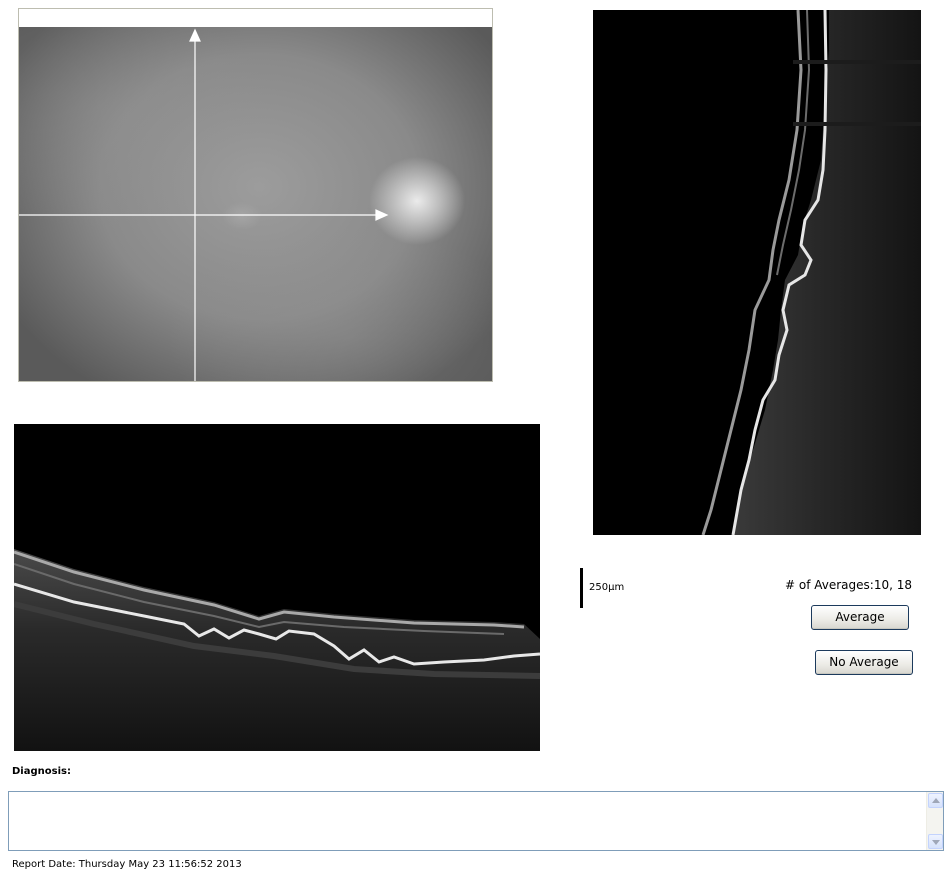 The image size is (948, 879). What do you see at coordinates (195, 35) in the screenshot?
I see `vertical-scan-arrow-icon` at bounding box center [195, 35].